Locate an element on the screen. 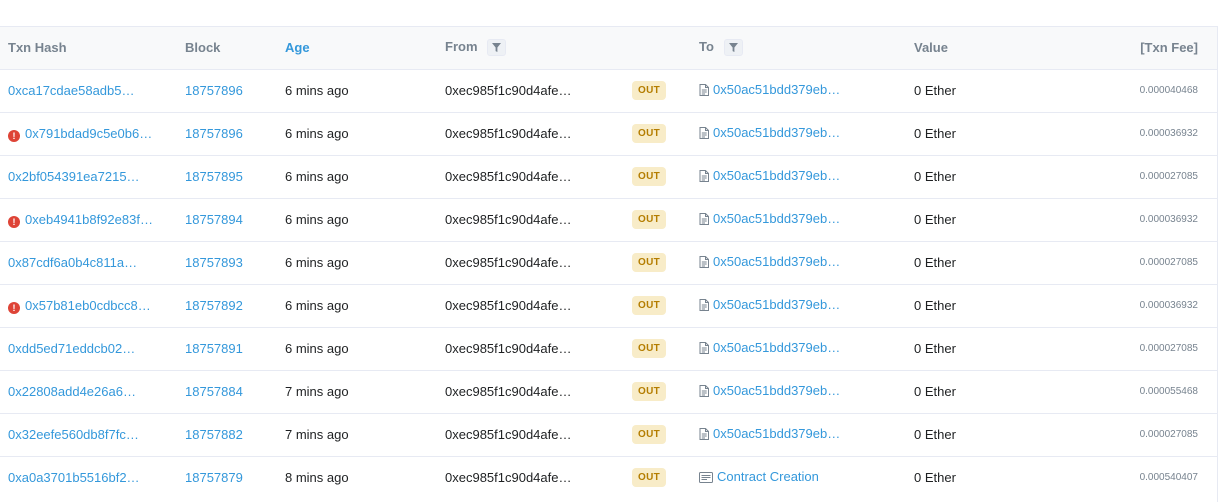 This screenshot has height=502, width=1218. header-txn-fee: [Txn Fee] is located at coordinates (1165, 48).